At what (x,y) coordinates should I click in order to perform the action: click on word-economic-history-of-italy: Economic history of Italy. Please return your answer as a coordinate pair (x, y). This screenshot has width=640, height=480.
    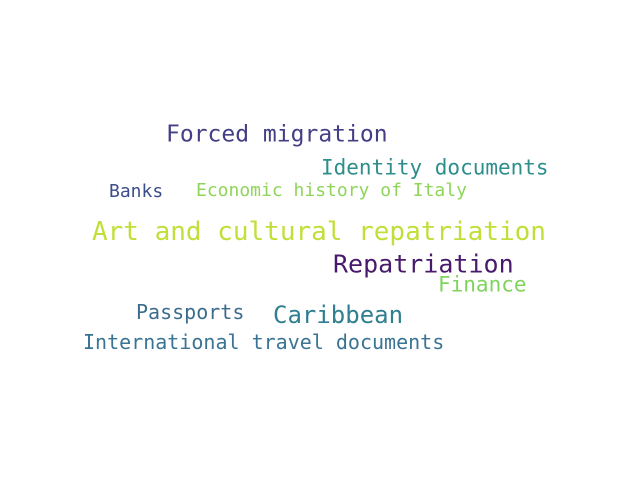
    Looking at the image, I should click on (331, 190).